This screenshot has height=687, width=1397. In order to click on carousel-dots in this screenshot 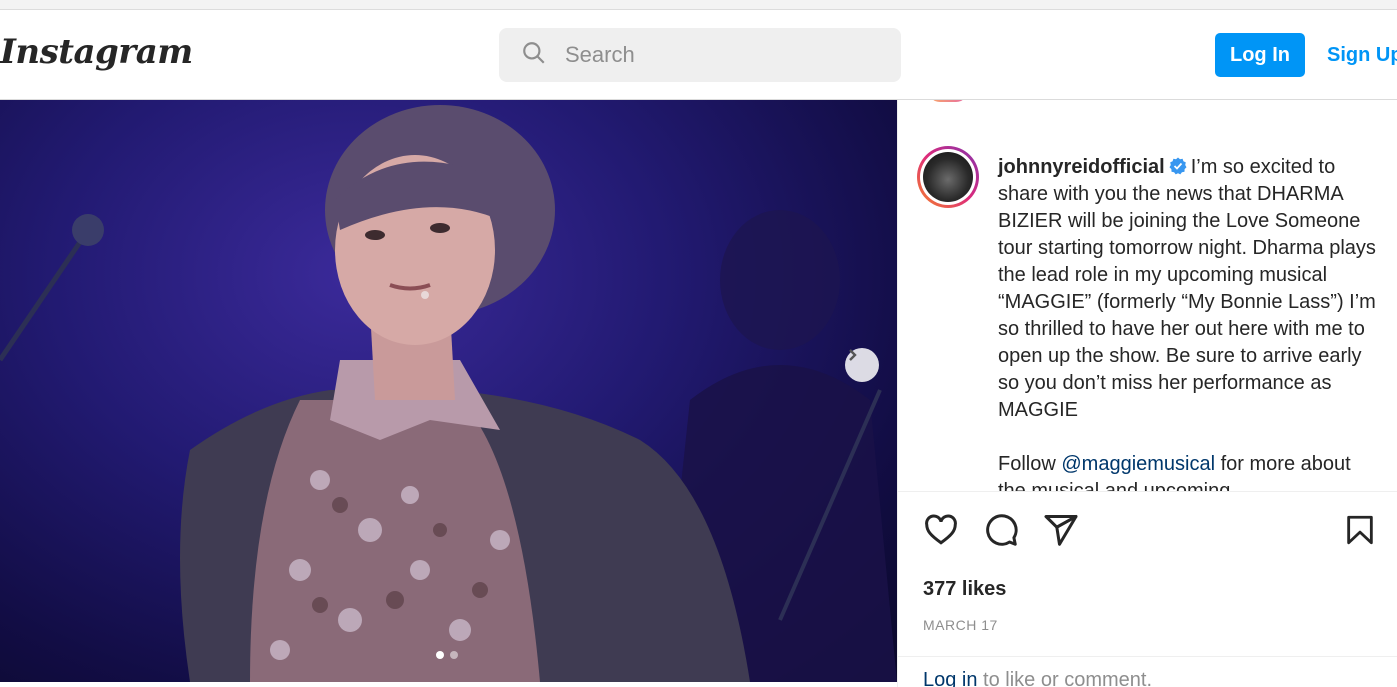, I will do `click(447, 655)`.